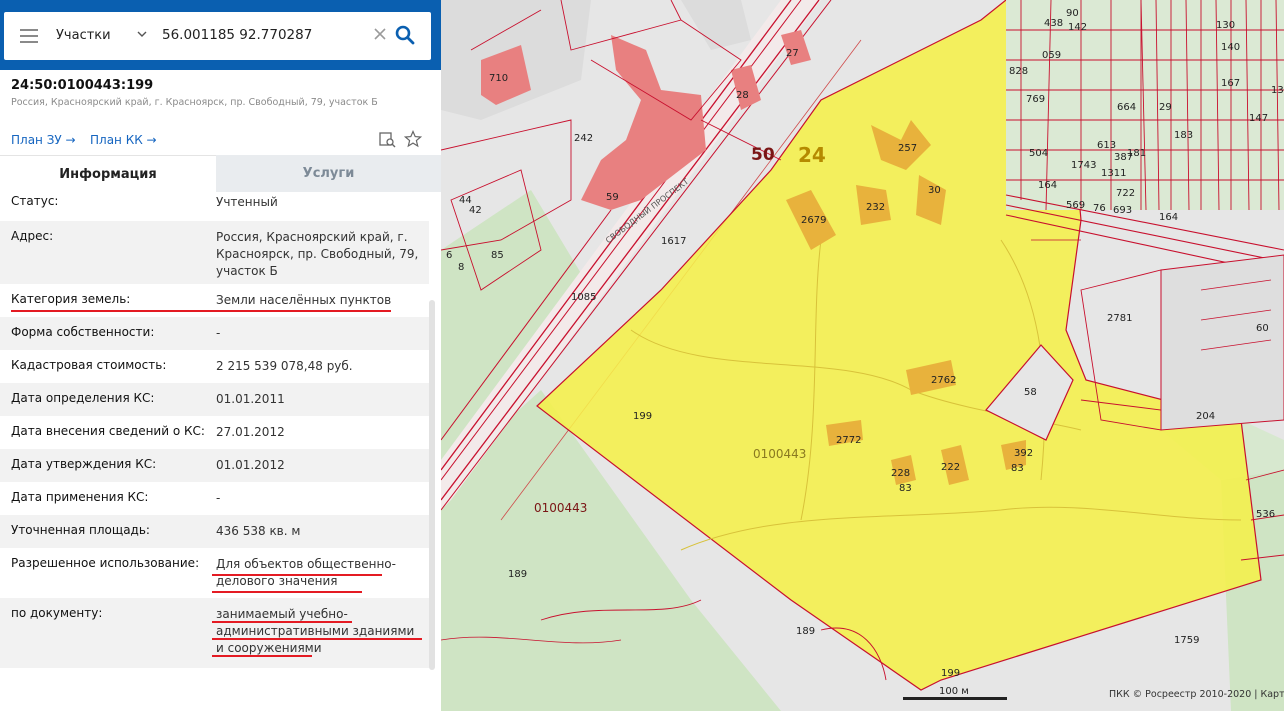  I want to click on info-value: 27.01.2012, so click(250, 432).